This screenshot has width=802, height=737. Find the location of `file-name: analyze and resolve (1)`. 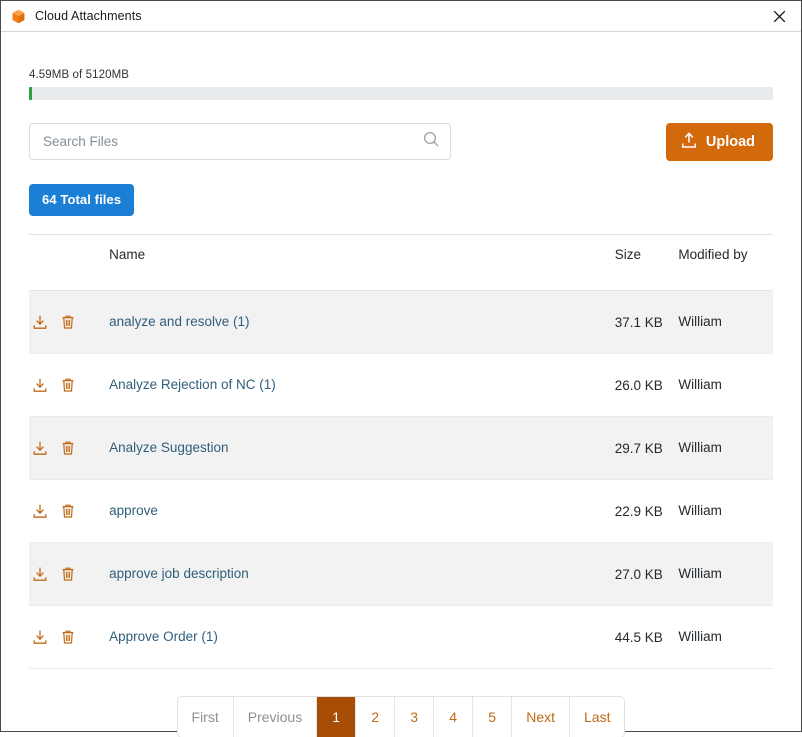

file-name: analyze and resolve (1) is located at coordinates (362, 322).